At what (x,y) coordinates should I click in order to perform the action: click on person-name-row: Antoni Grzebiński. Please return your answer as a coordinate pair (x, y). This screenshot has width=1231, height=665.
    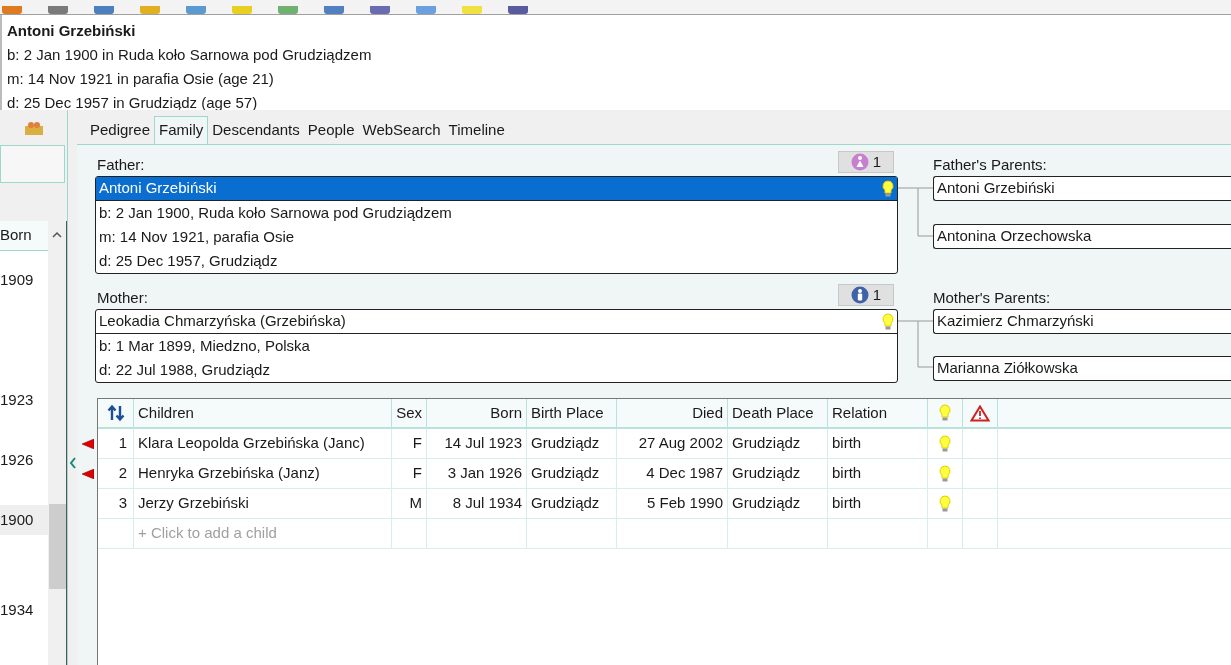
    Looking at the image, I should click on (496, 189).